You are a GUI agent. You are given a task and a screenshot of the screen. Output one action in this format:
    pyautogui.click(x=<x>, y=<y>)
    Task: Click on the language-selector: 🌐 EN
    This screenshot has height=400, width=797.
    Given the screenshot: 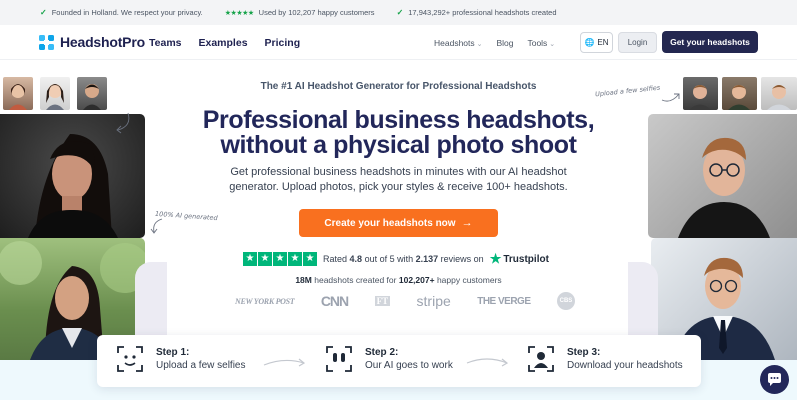 What is the action you would take?
    pyautogui.click(x=596, y=42)
    